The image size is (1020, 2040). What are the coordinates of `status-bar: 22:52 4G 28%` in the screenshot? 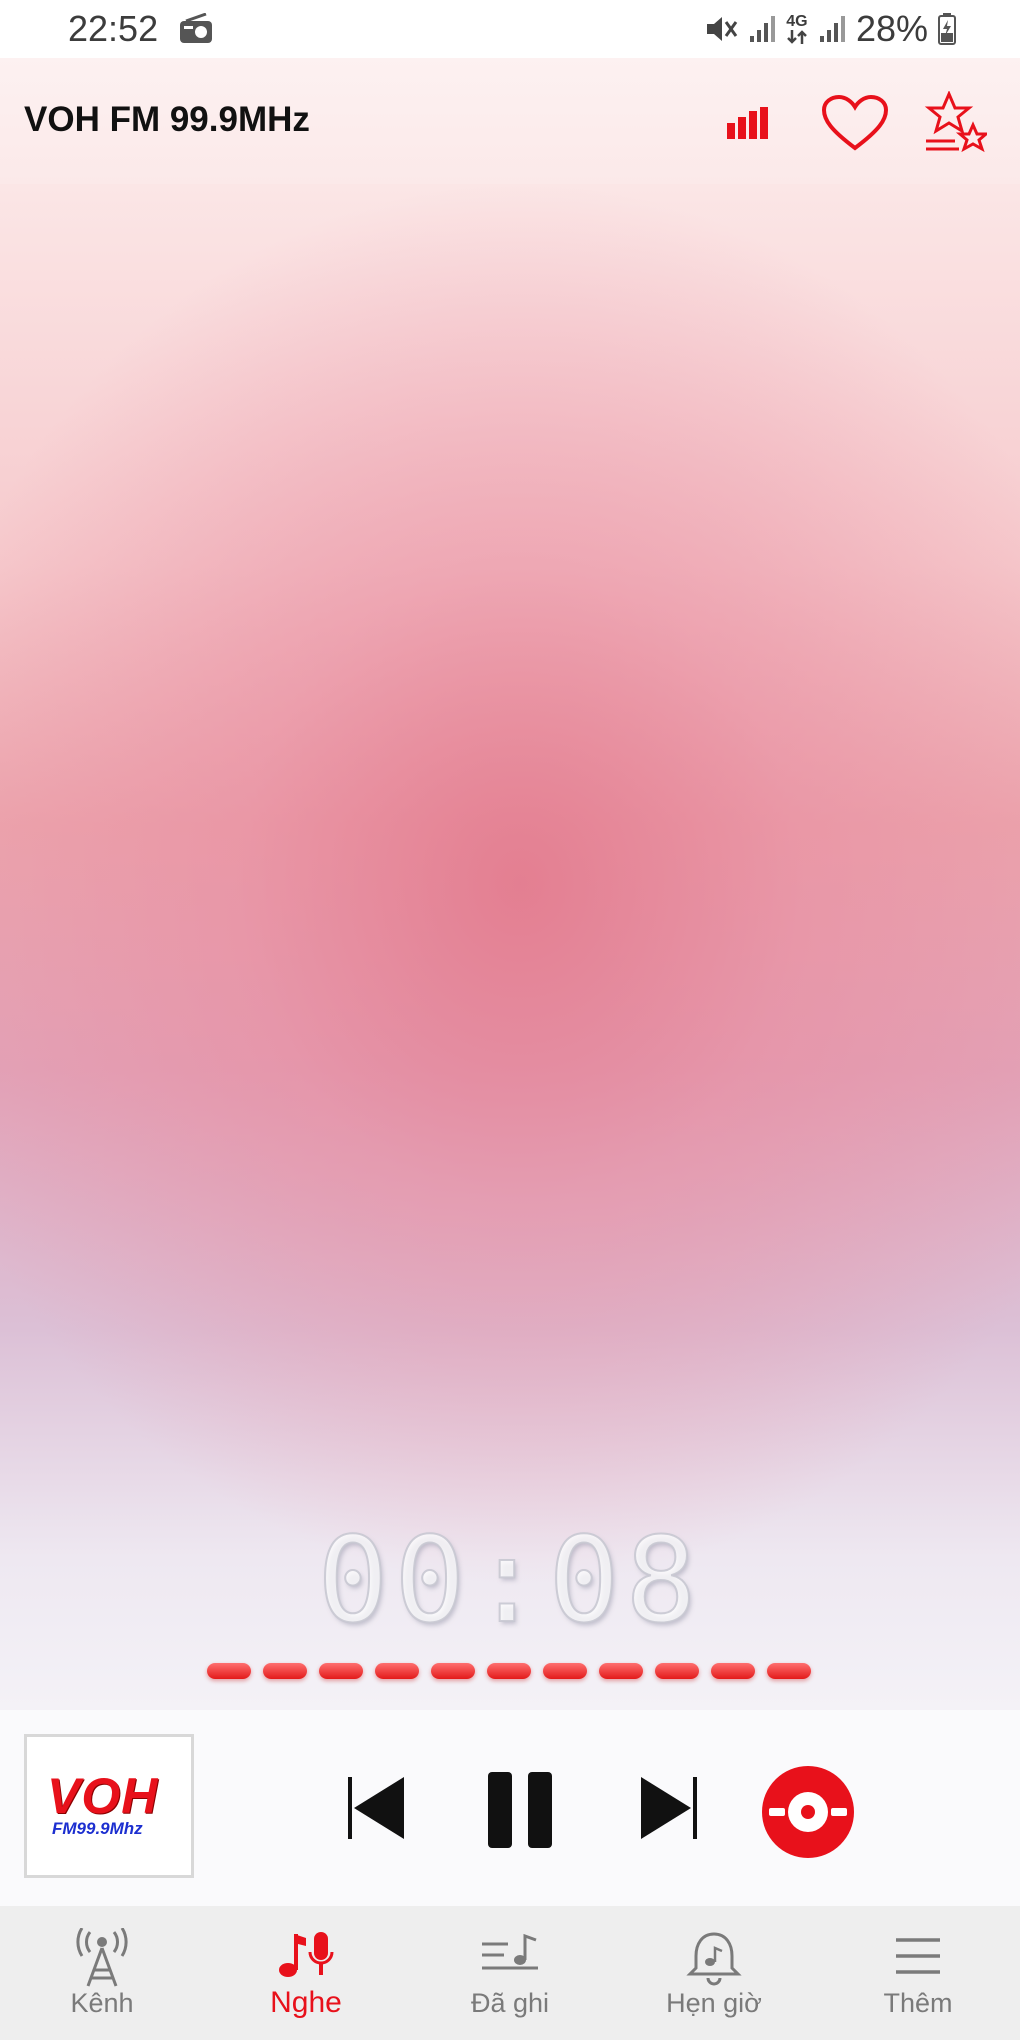 It's located at (510, 29).